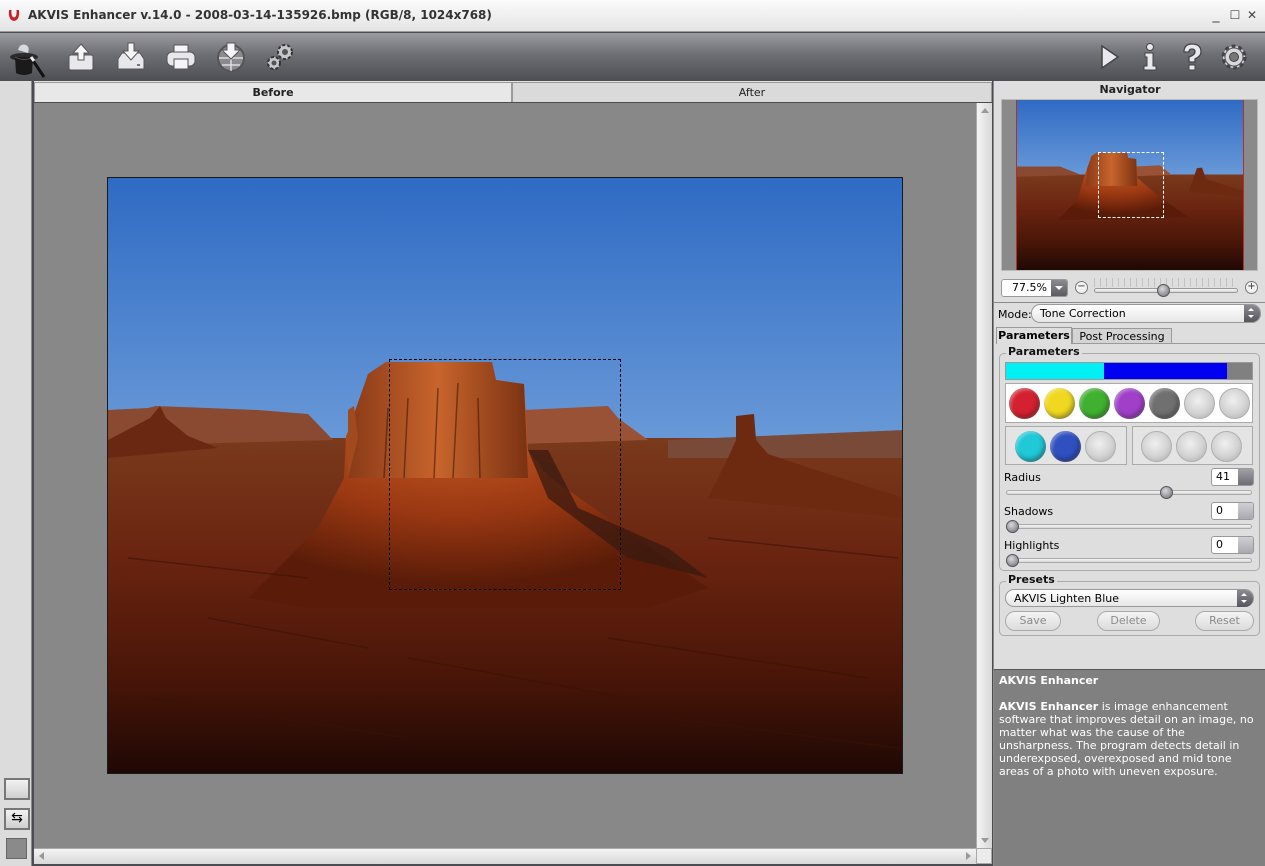 The image size is (1265, 866). I want to click on radius-spinbox: 41, so click(1232, 477).